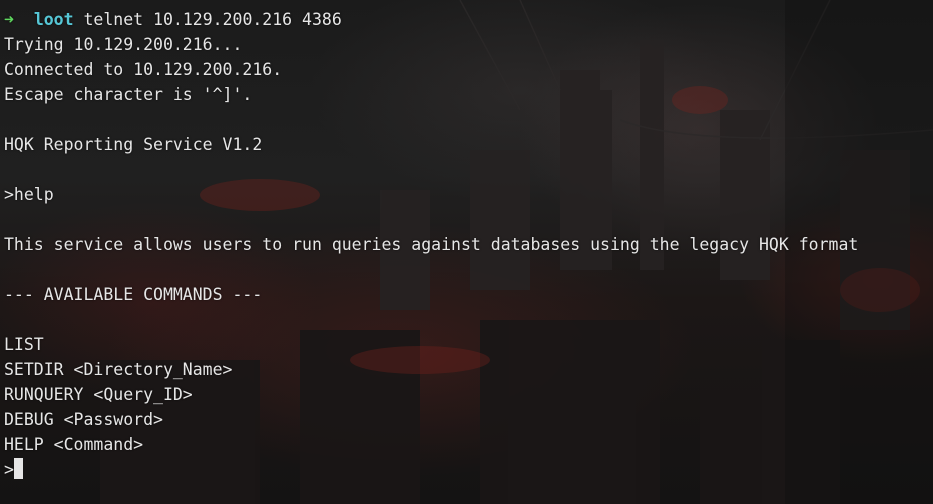 This screenshot has height=504, width=933. What do you see at coordinates (128, 94) in the screenshot?
I see `output-line: Escape character is '^]'.` at bounding box center [128, 94].